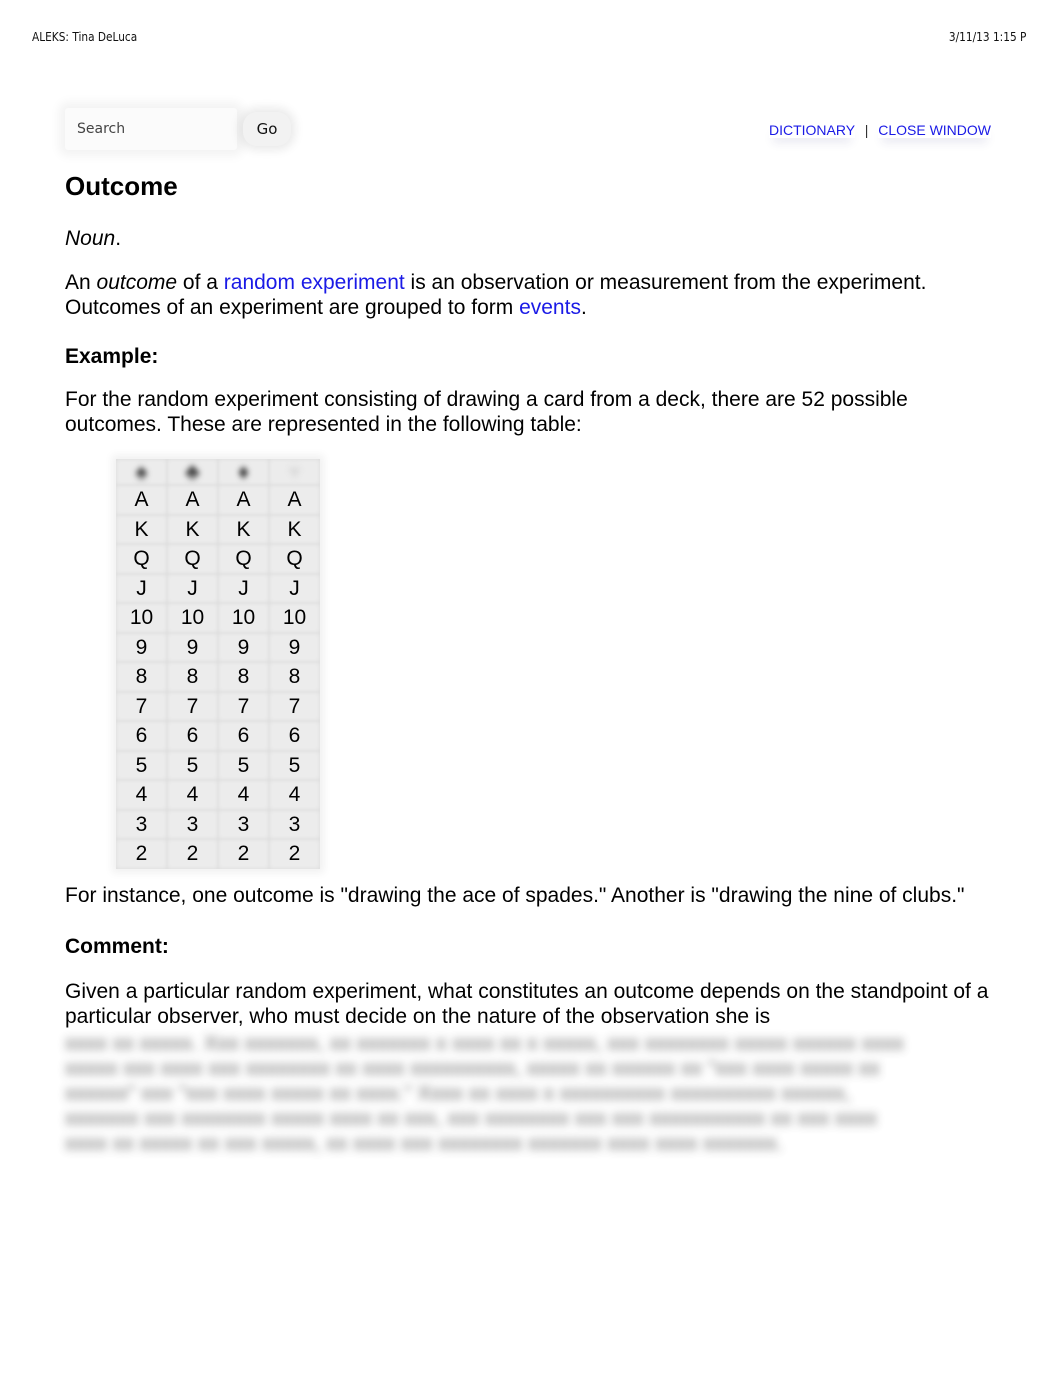  Describe the element at coordinates (314, 282) in the screenshot. I see `random-experiment-link: random experiment` at that location.